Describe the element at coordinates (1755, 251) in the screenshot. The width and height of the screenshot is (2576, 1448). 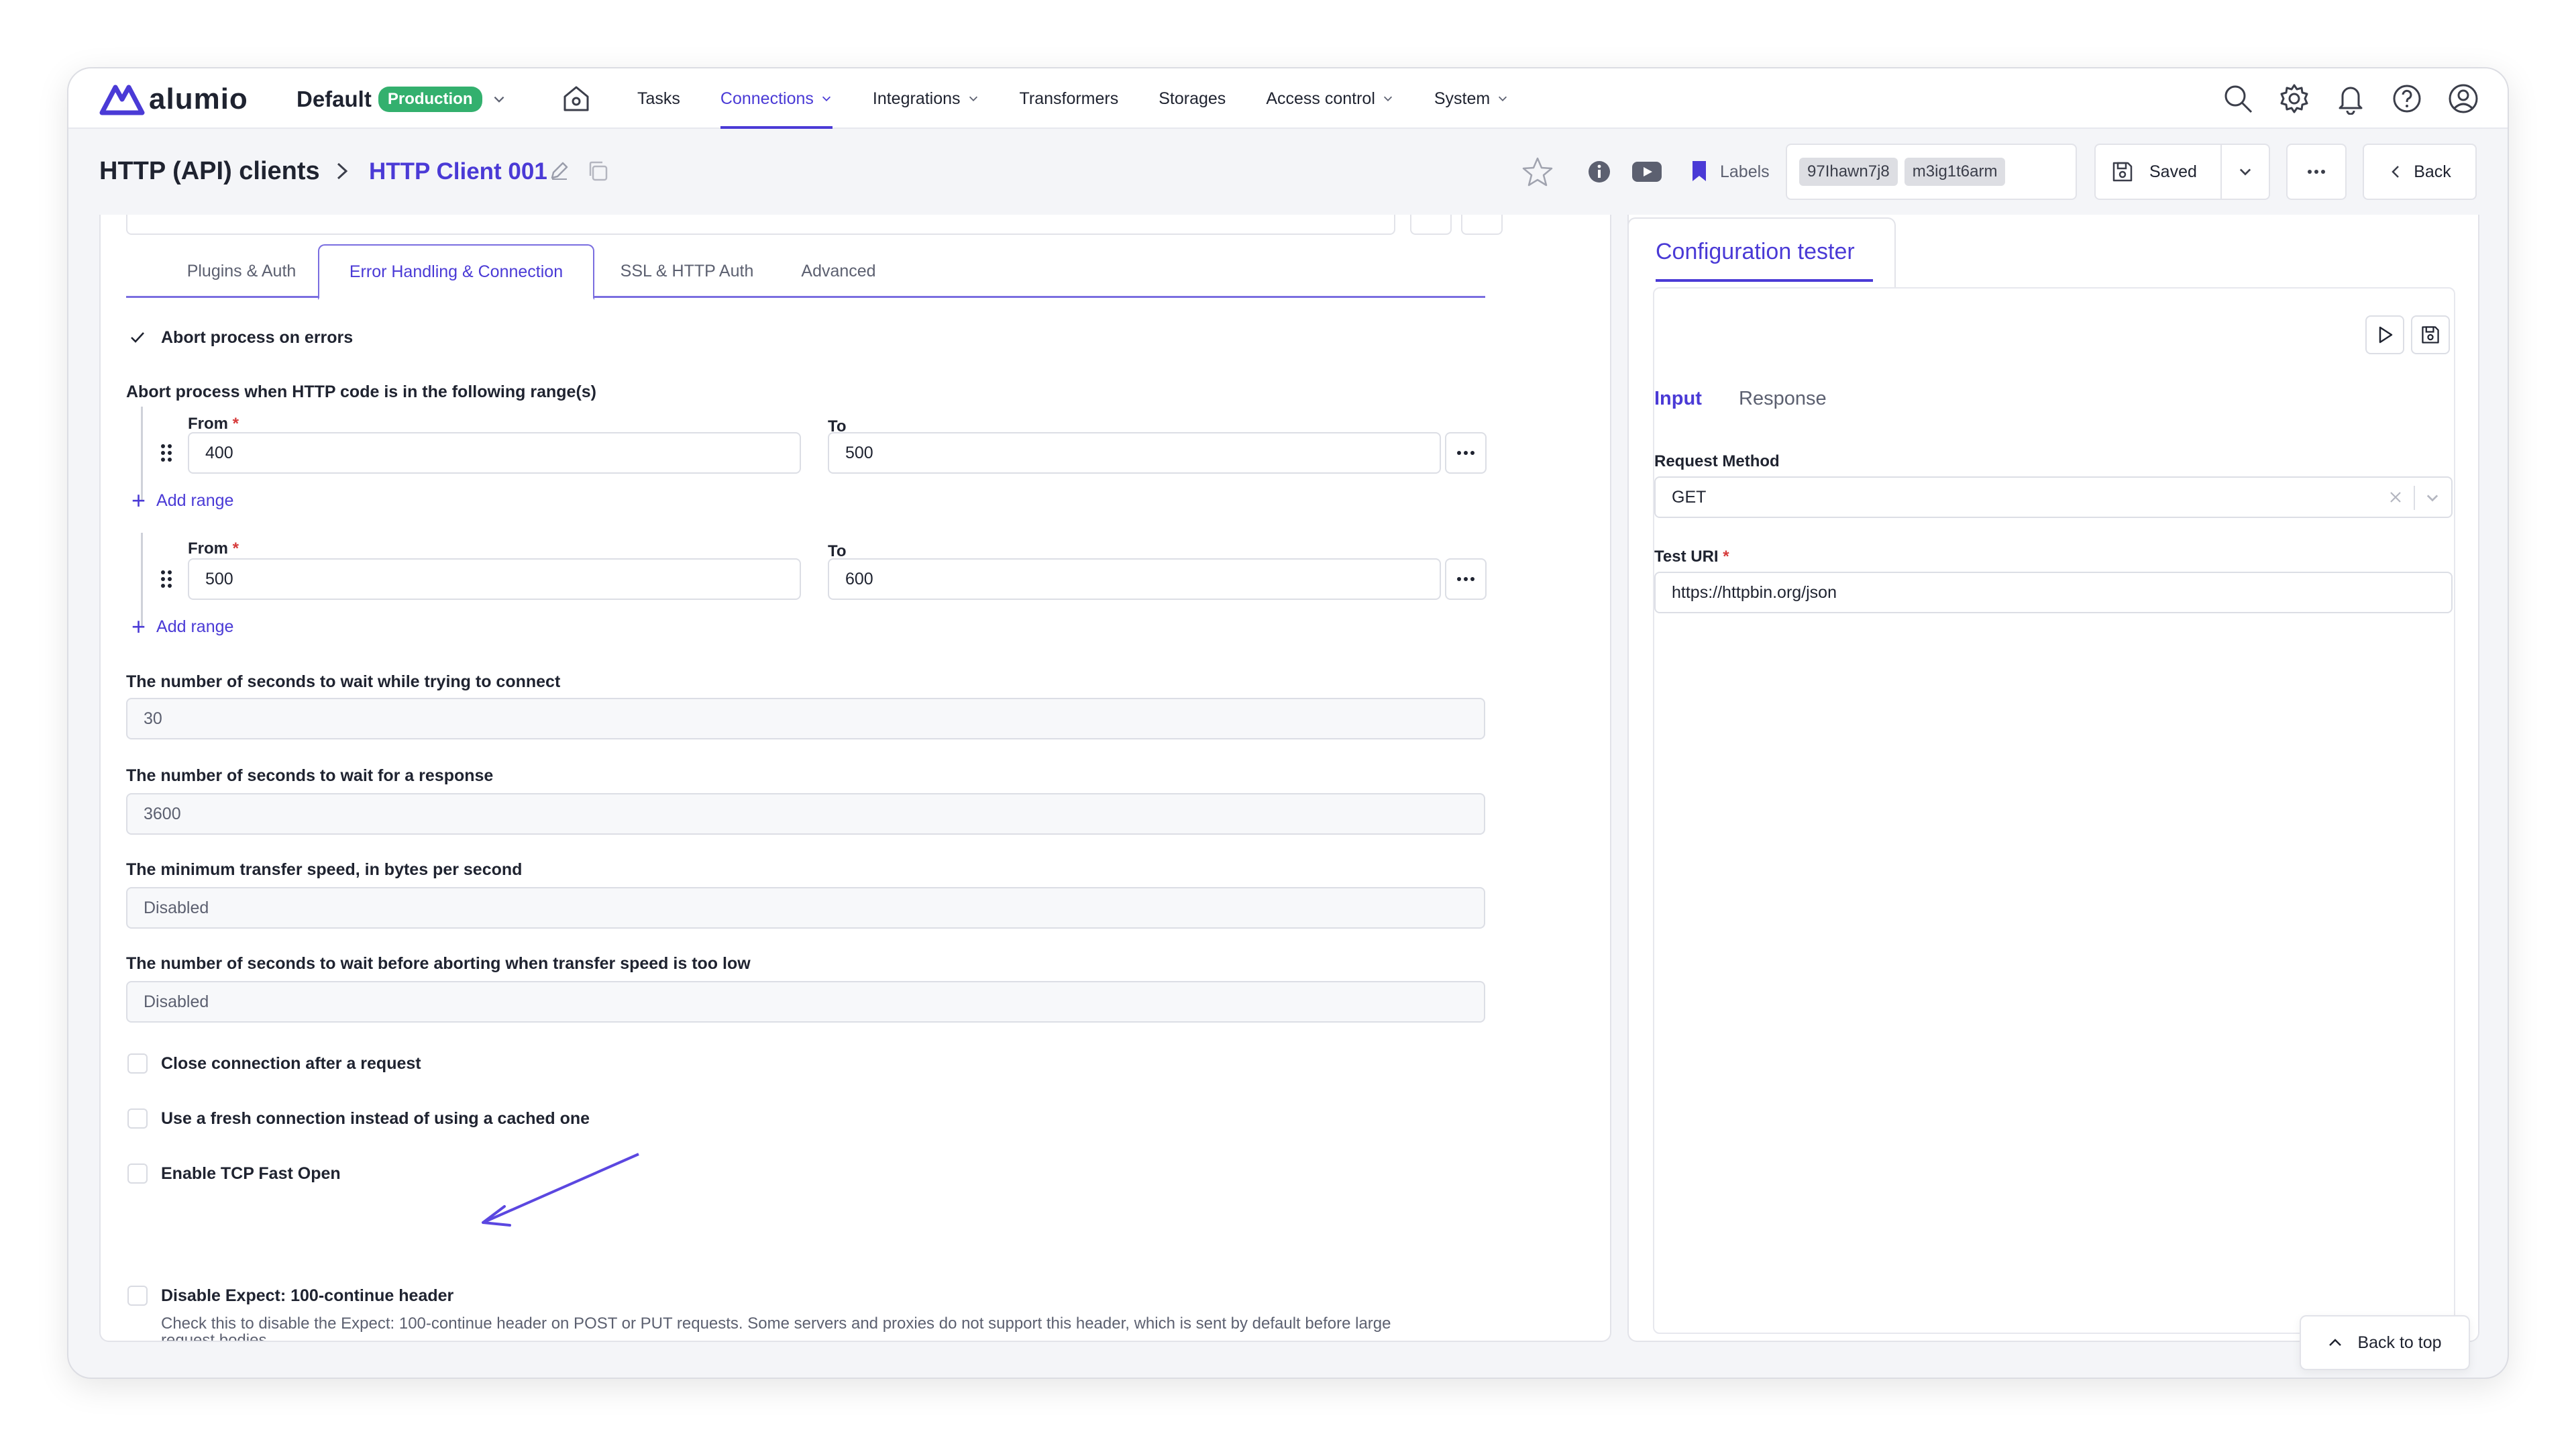
I see `tester-title: Configuration tester` at that location.